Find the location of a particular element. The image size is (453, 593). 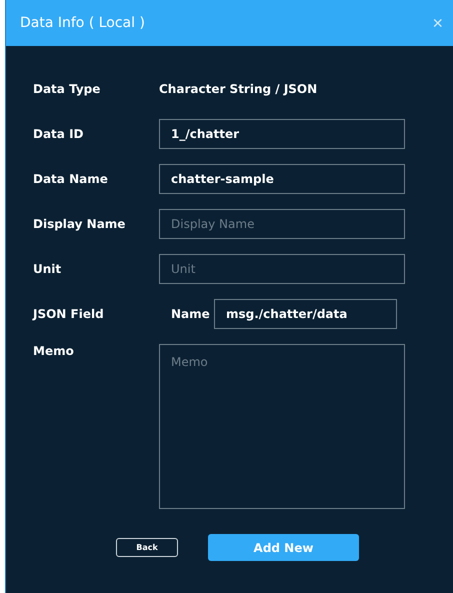

field-label: Data Name is located at coordinates (71, 179).